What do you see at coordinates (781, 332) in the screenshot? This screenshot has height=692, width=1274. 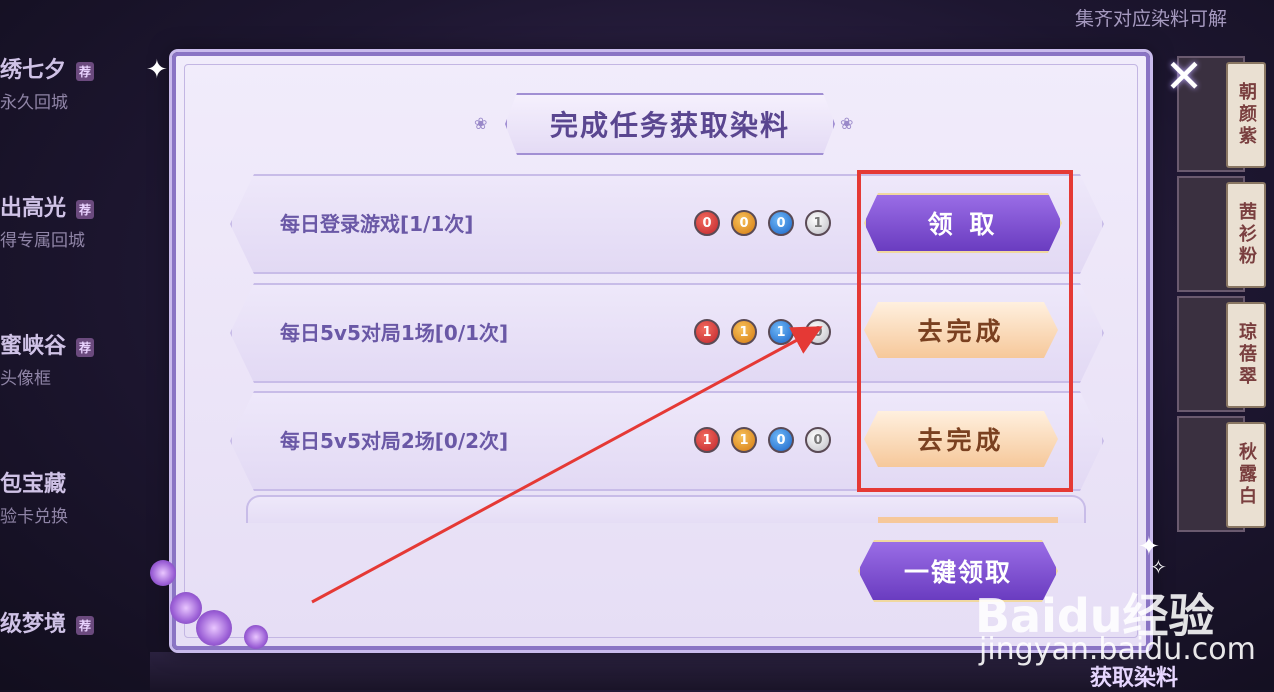 I see `blue-dye-coin-icon: 1` at bounding box center [781, 332].